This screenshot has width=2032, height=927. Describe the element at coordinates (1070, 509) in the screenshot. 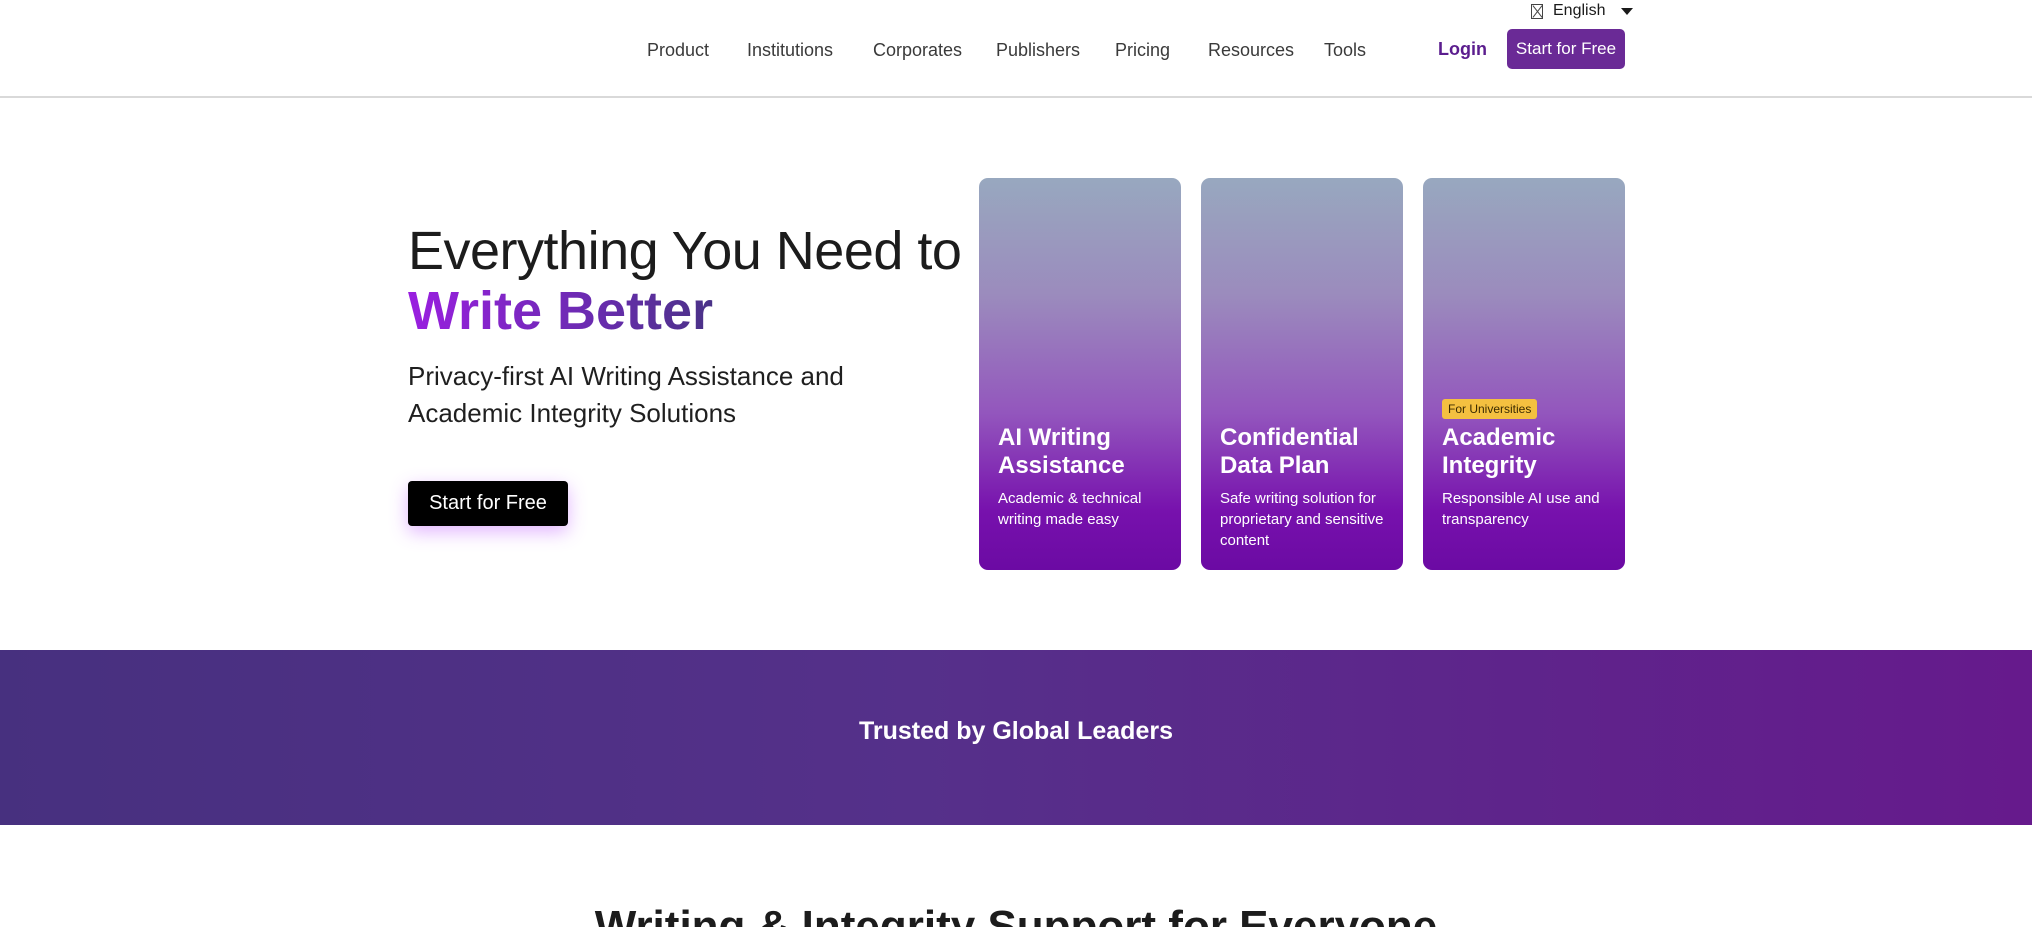

I see `card-description: Academic & technical writing made easy` at that location.